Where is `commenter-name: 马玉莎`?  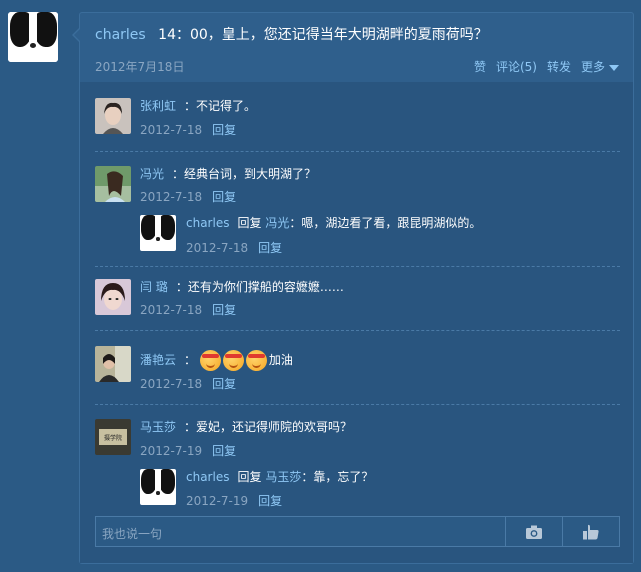
commenter-name: 马玉莎 is located at coordinates (158, 427).